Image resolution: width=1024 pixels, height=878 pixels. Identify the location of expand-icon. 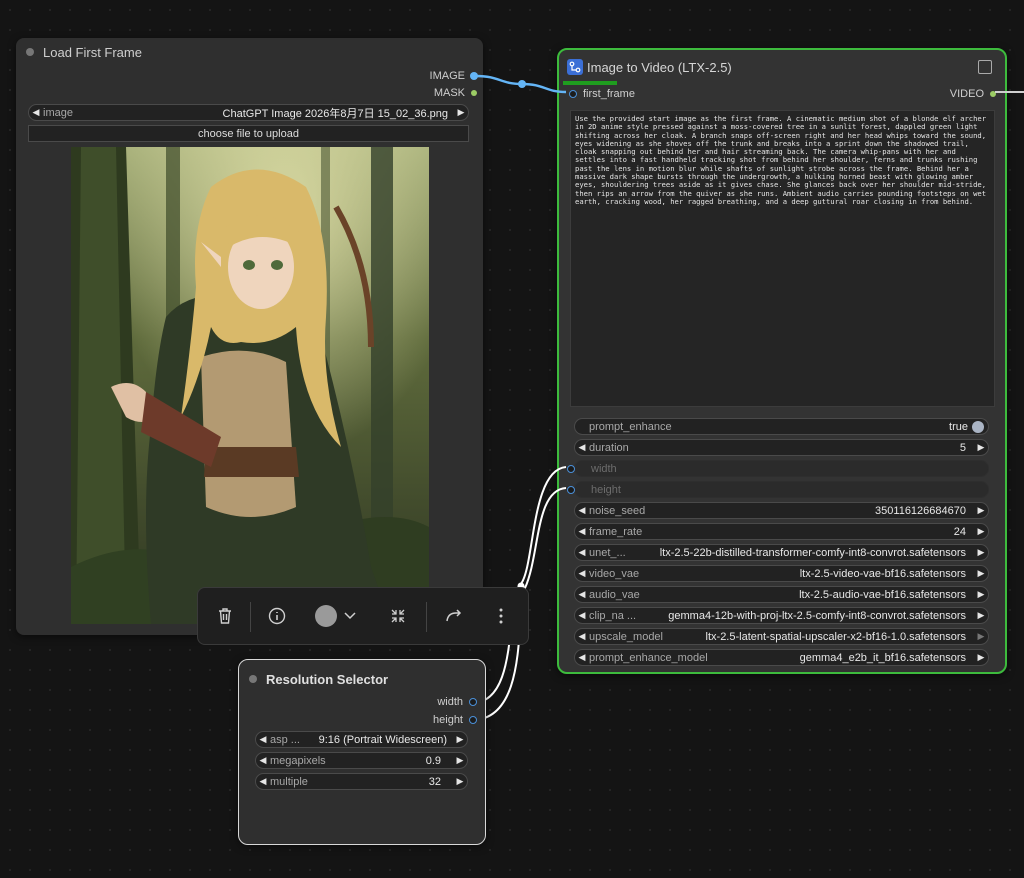
(985, 67).